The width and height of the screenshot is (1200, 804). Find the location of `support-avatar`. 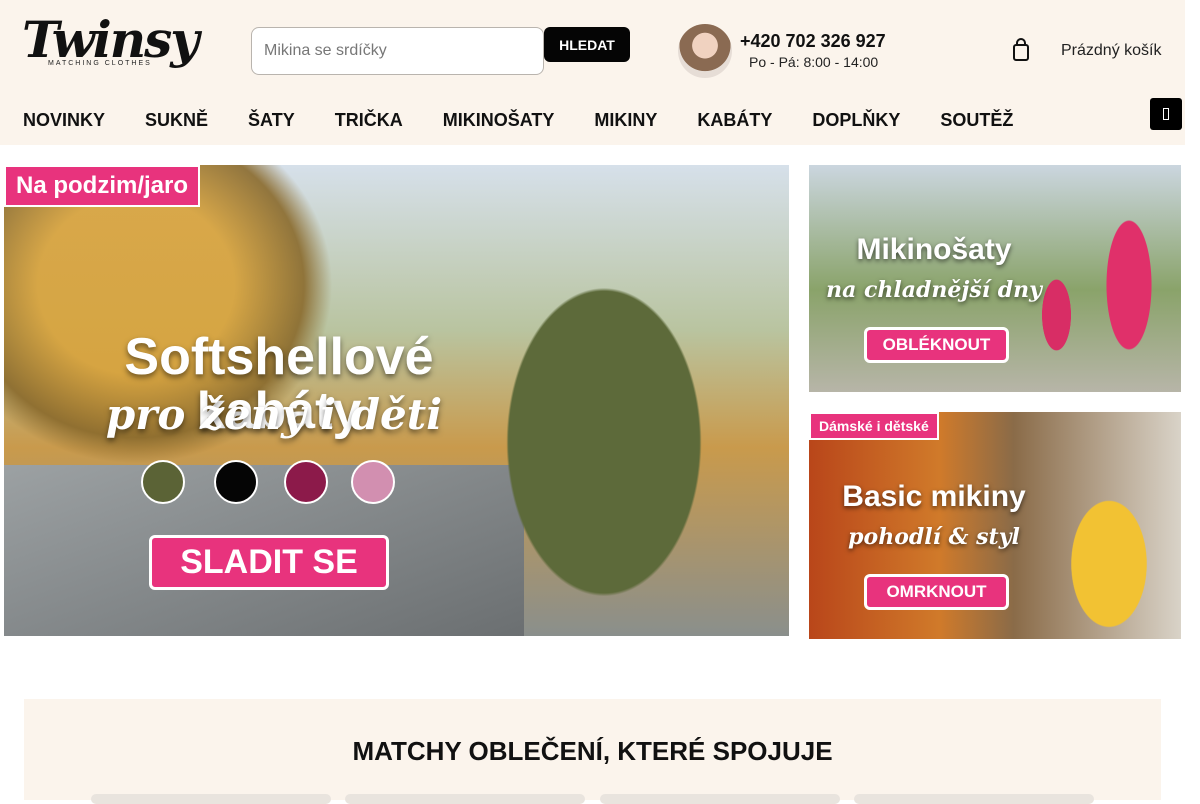

support-avatar is located at coordinates (705, 51).